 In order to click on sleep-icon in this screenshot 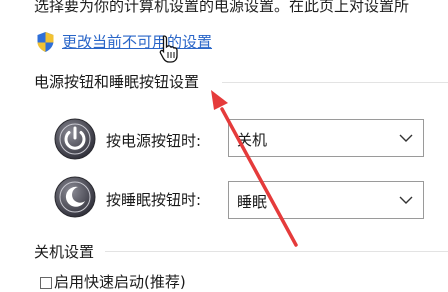, I will do `click(75, 197)`.